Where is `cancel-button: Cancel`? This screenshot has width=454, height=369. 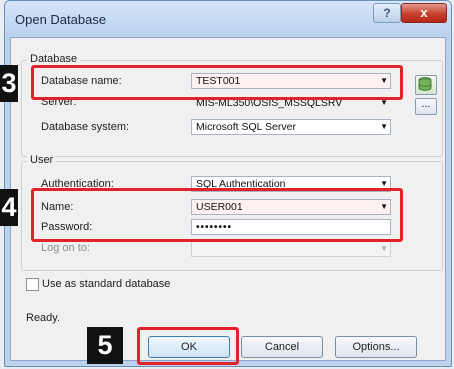
cancel-button: Cancel is located at coordinates (282, 347).